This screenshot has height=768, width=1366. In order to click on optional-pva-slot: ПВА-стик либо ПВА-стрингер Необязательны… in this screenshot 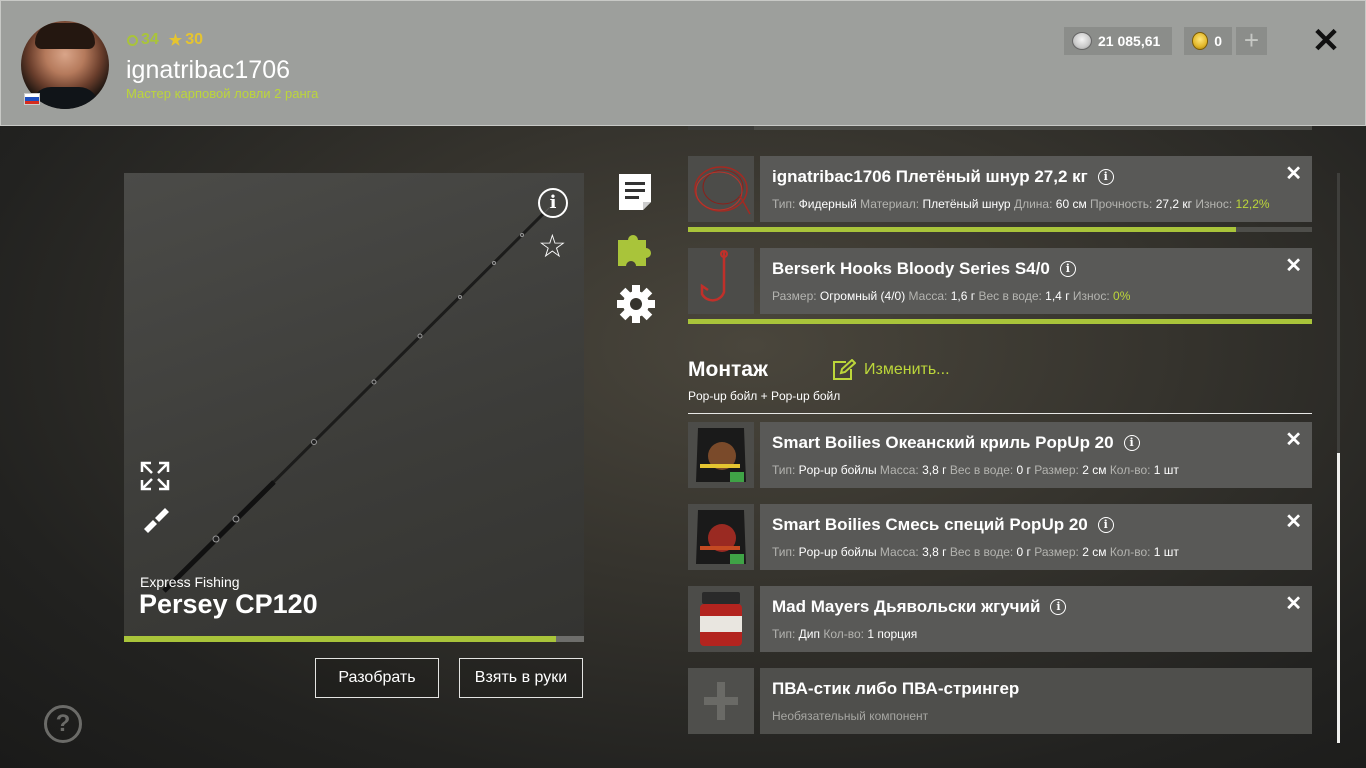, I will do `click(1000, 701)`.